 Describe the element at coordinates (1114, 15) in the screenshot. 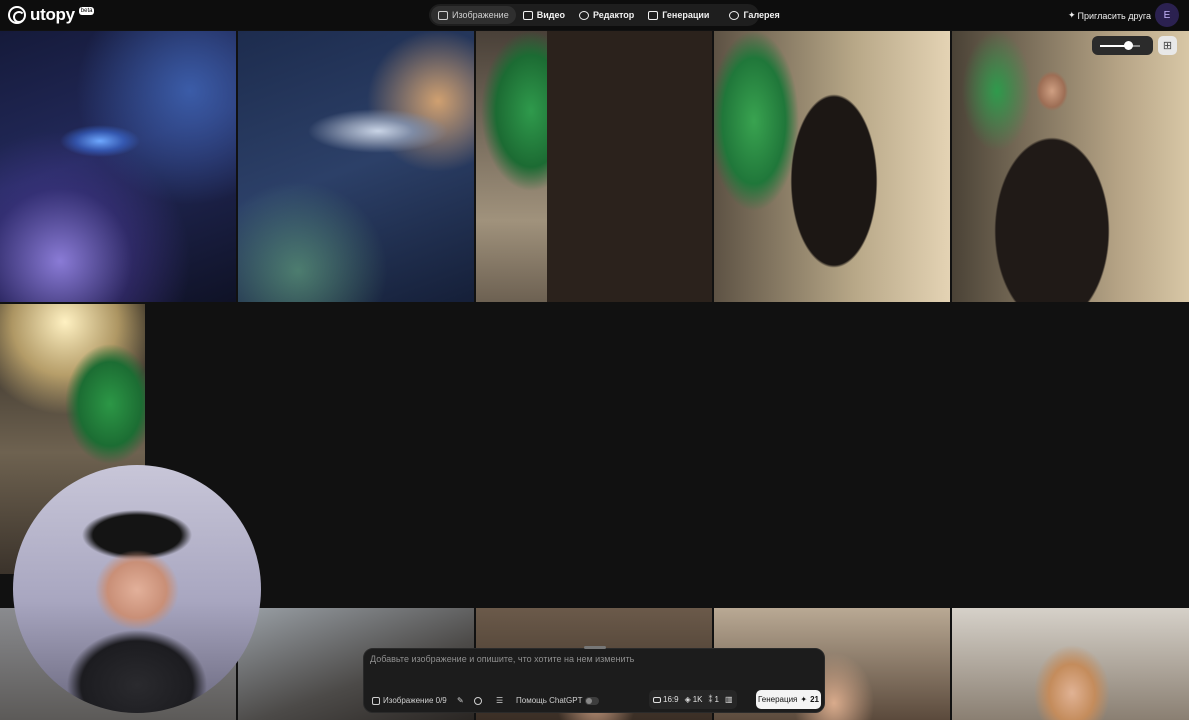

I see `invite-label: Пригласить друга` at that location.